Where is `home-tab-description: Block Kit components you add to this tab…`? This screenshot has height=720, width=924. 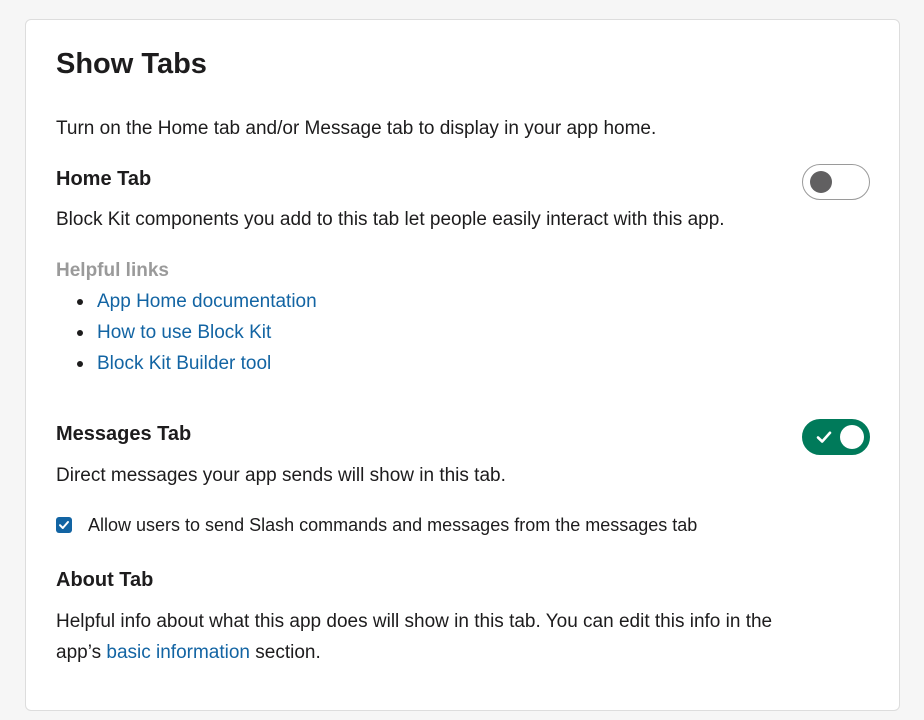 home-tab-description: Block Kit components you add to this tab… is located at coordinates (390, 219).